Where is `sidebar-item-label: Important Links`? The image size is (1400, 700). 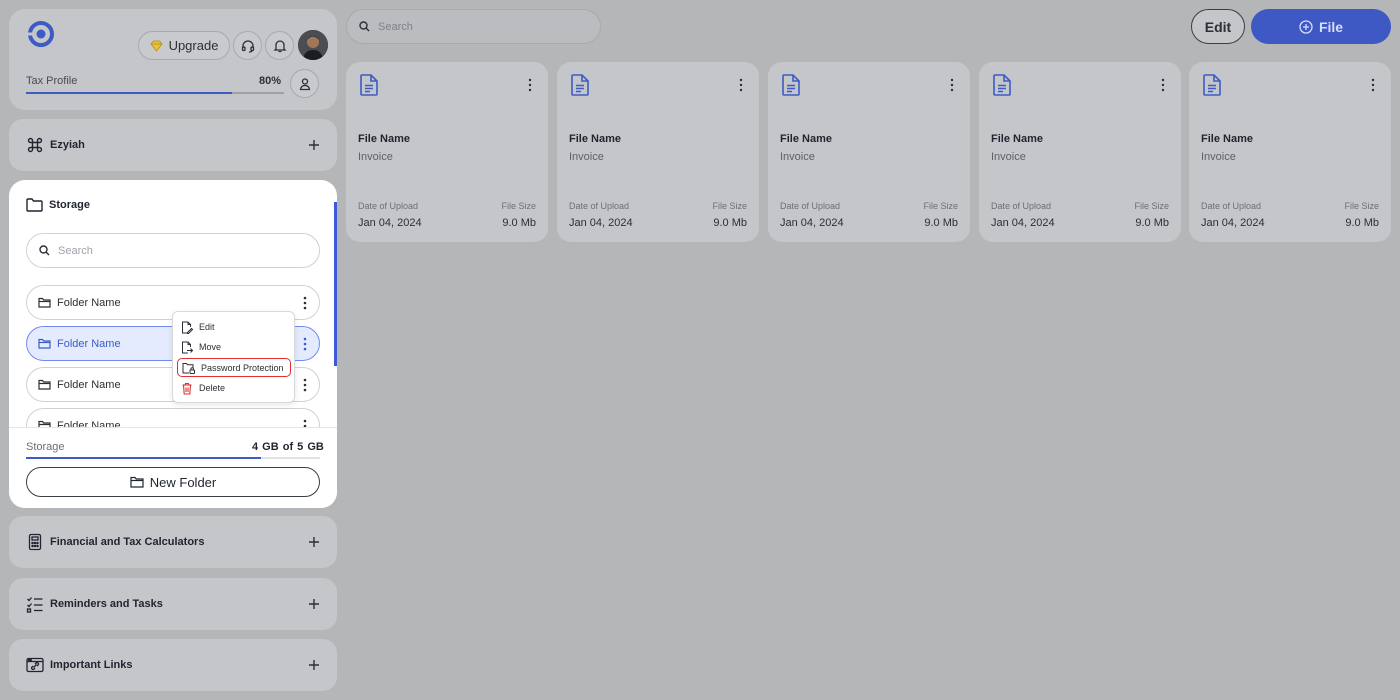 sidebar-item-label: Important Links is located at coordinates (91, 665).